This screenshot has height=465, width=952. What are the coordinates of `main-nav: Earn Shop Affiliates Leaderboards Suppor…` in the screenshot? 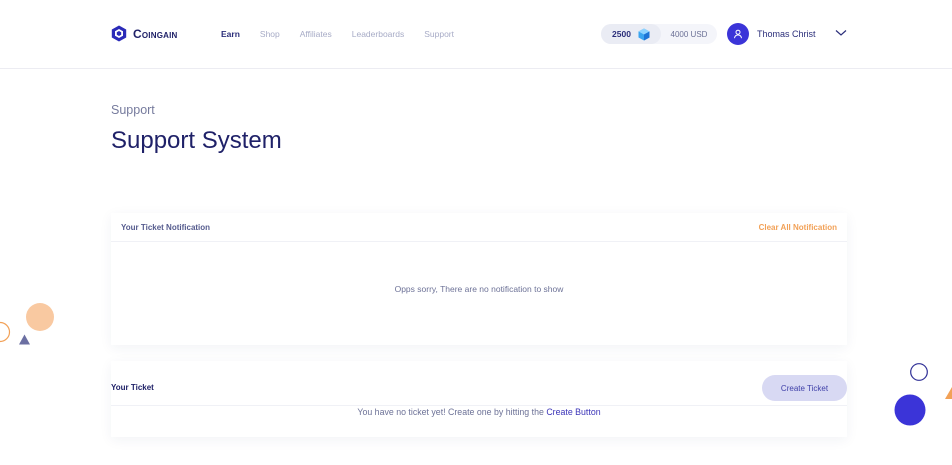 It's located at (347, 34).